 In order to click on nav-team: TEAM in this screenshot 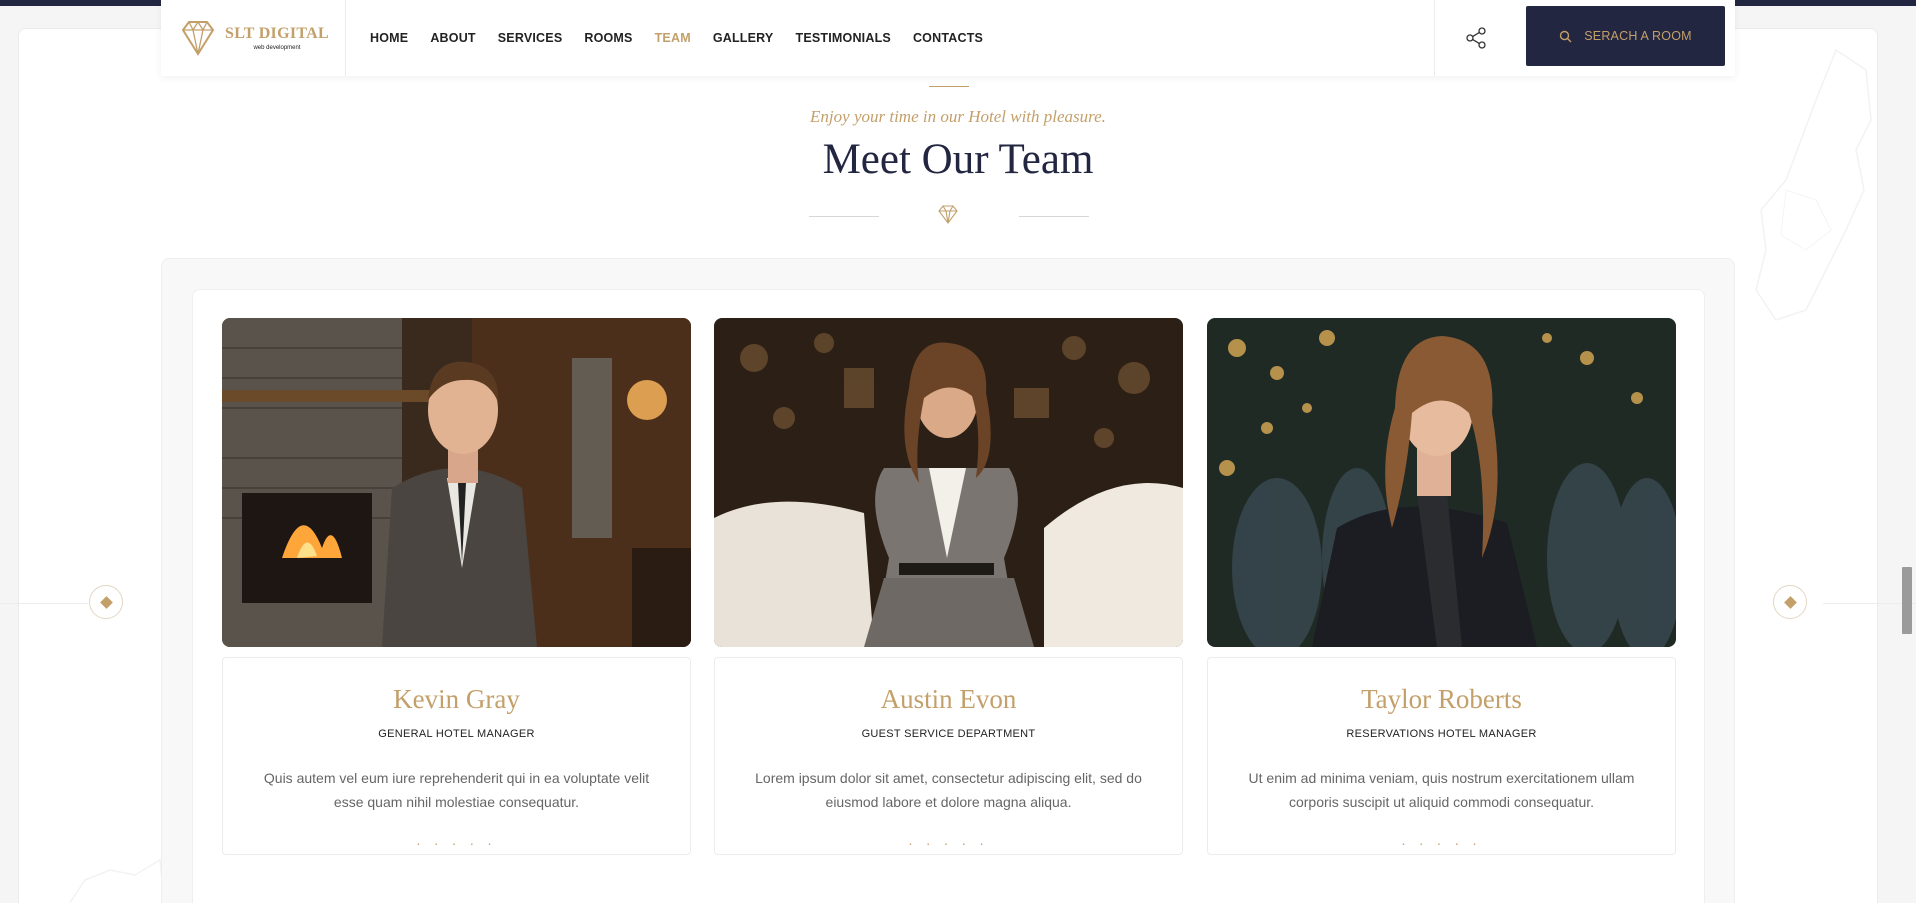, I will do `click(673, 38)`.